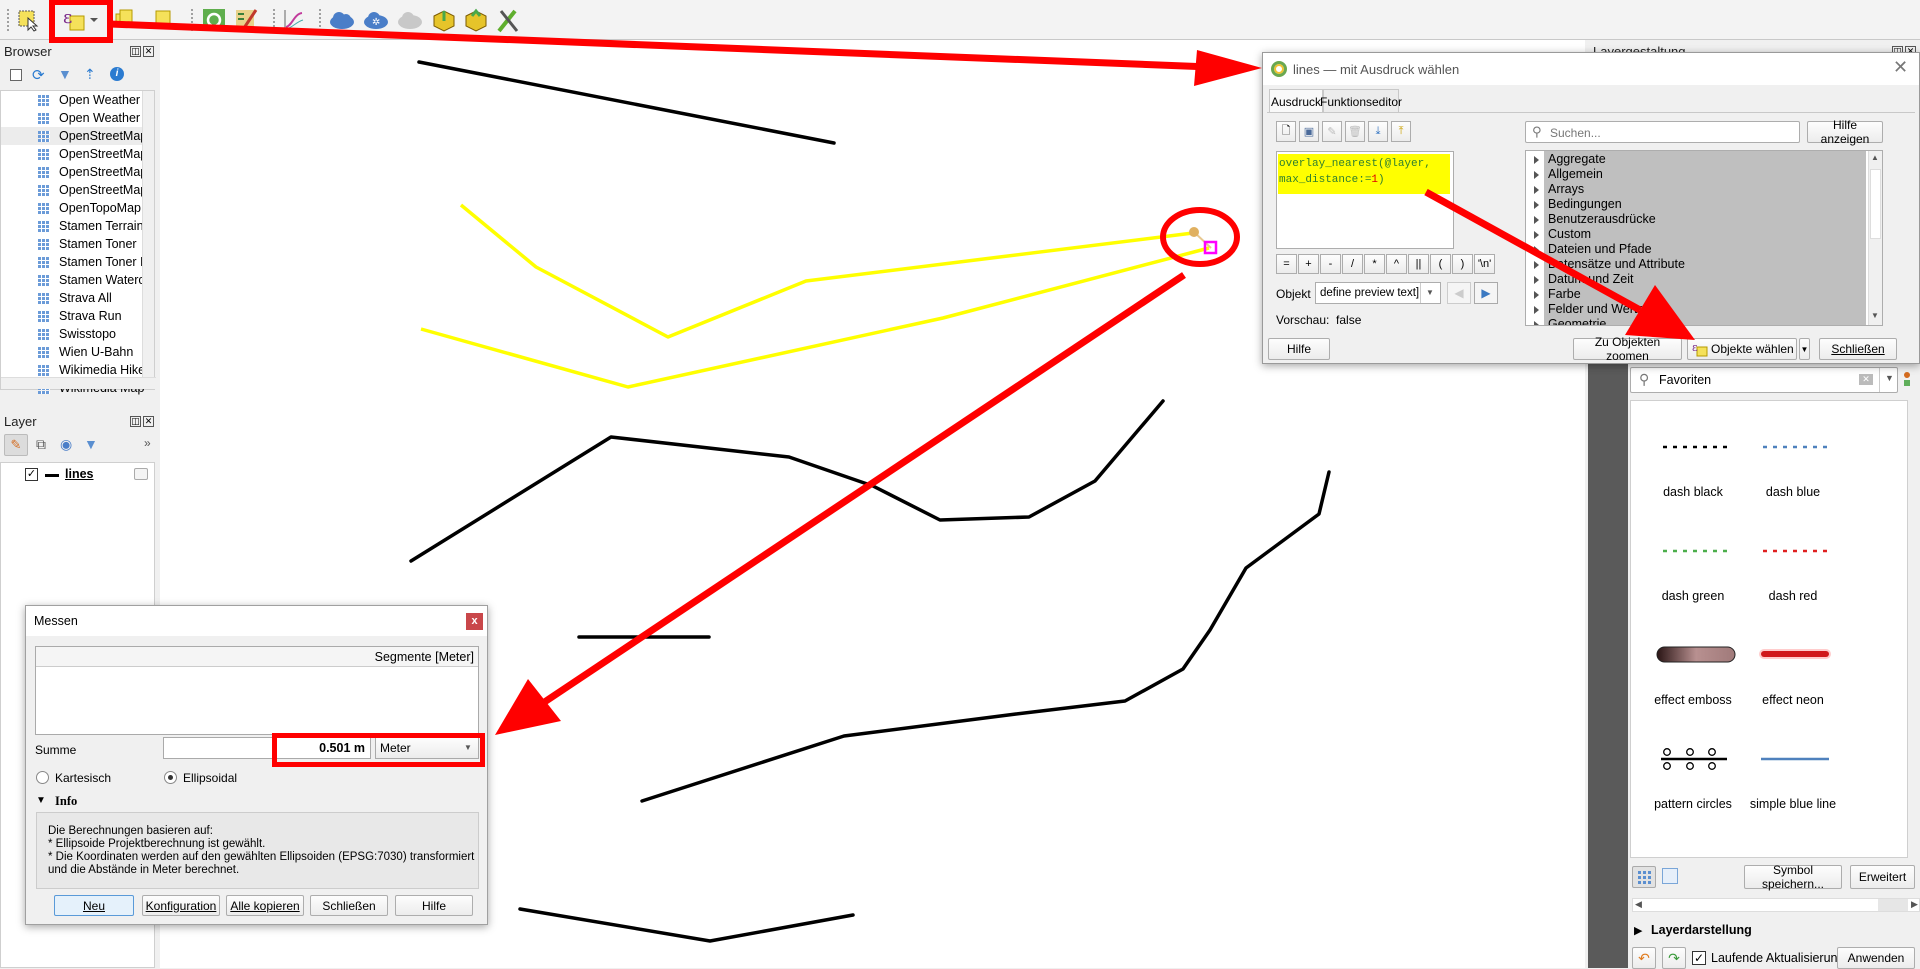  I want to click on browser-item: Stamen Watercolor, so click(77, 280).